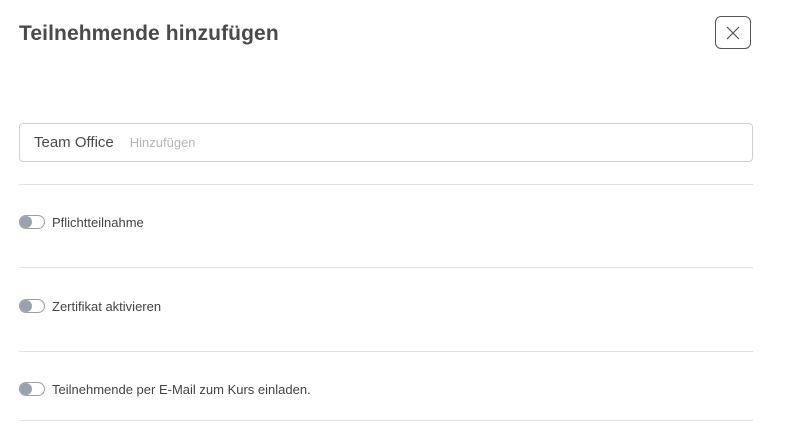 The image size is (785, 438). What do you see at coordinates (74, 142) in the screenshot?
I see `participant-chip-team-office: Team Office` at bounding box center [74, 142].